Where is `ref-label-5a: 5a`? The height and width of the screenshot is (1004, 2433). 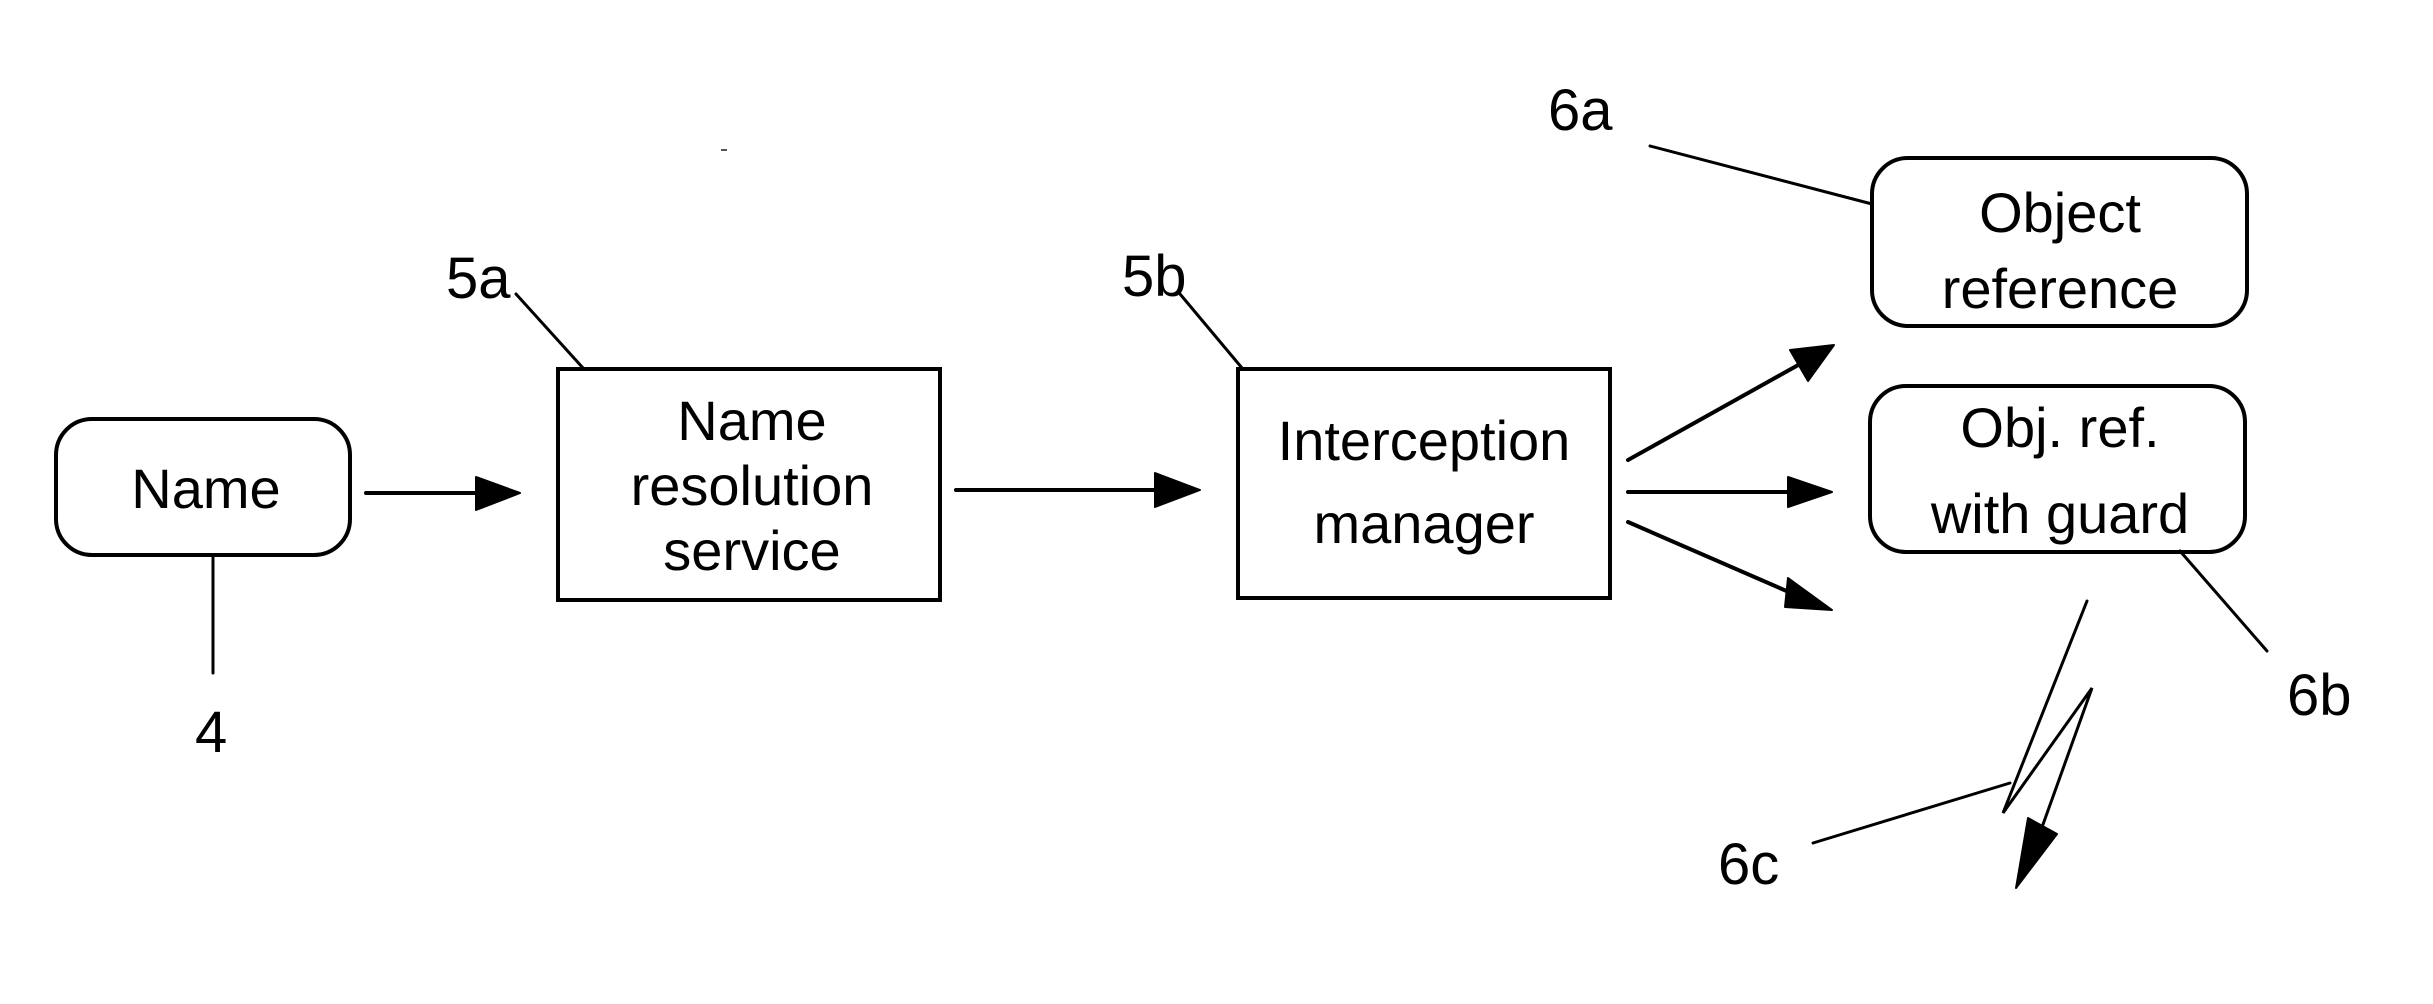
ref-label-5a: 5a is located at coordinates (478, 278).